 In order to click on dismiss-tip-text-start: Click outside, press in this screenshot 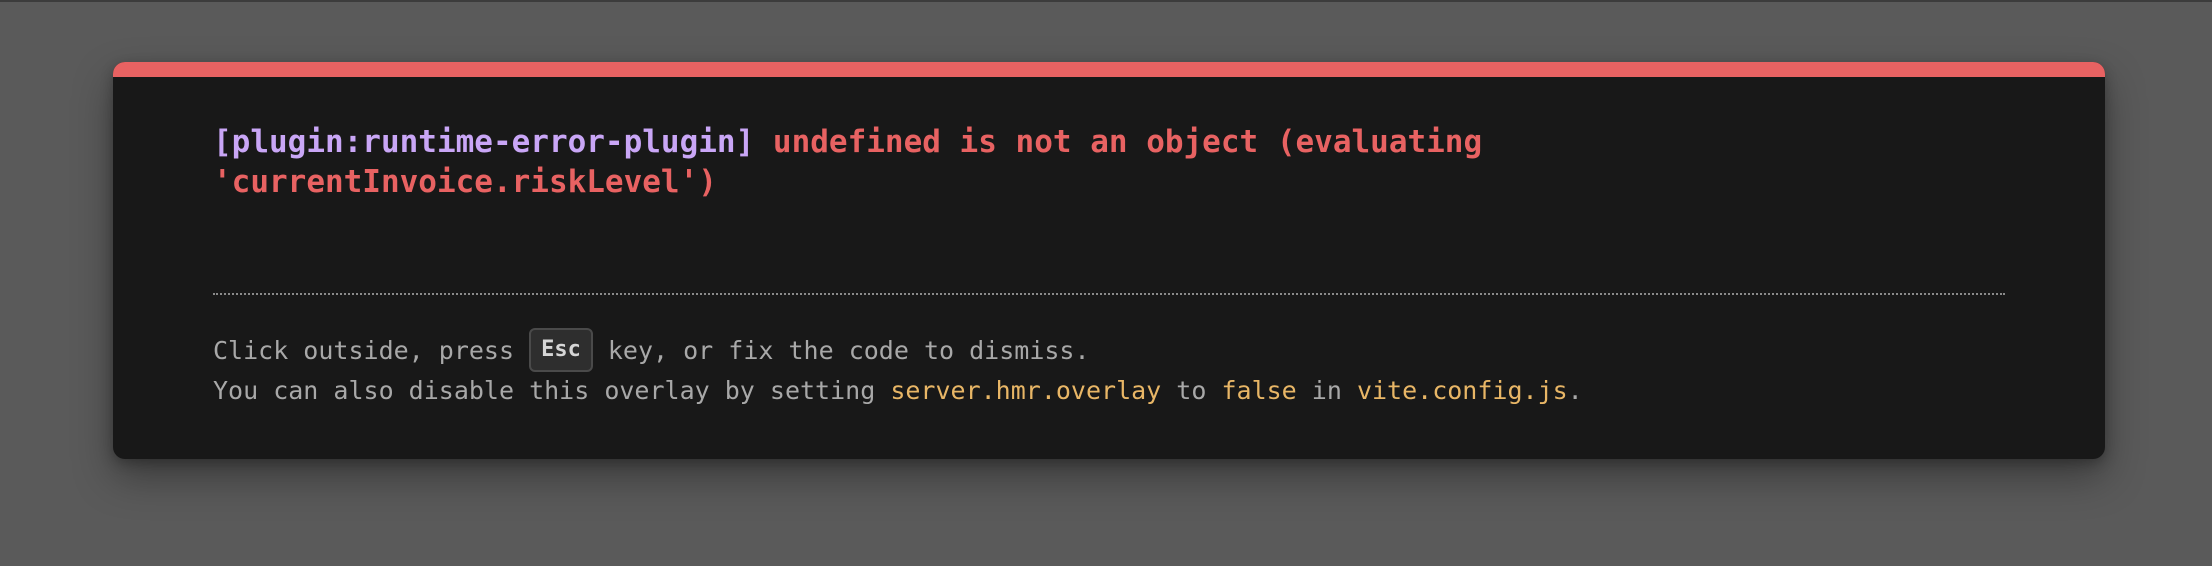, I will do `click(371, 350)`.